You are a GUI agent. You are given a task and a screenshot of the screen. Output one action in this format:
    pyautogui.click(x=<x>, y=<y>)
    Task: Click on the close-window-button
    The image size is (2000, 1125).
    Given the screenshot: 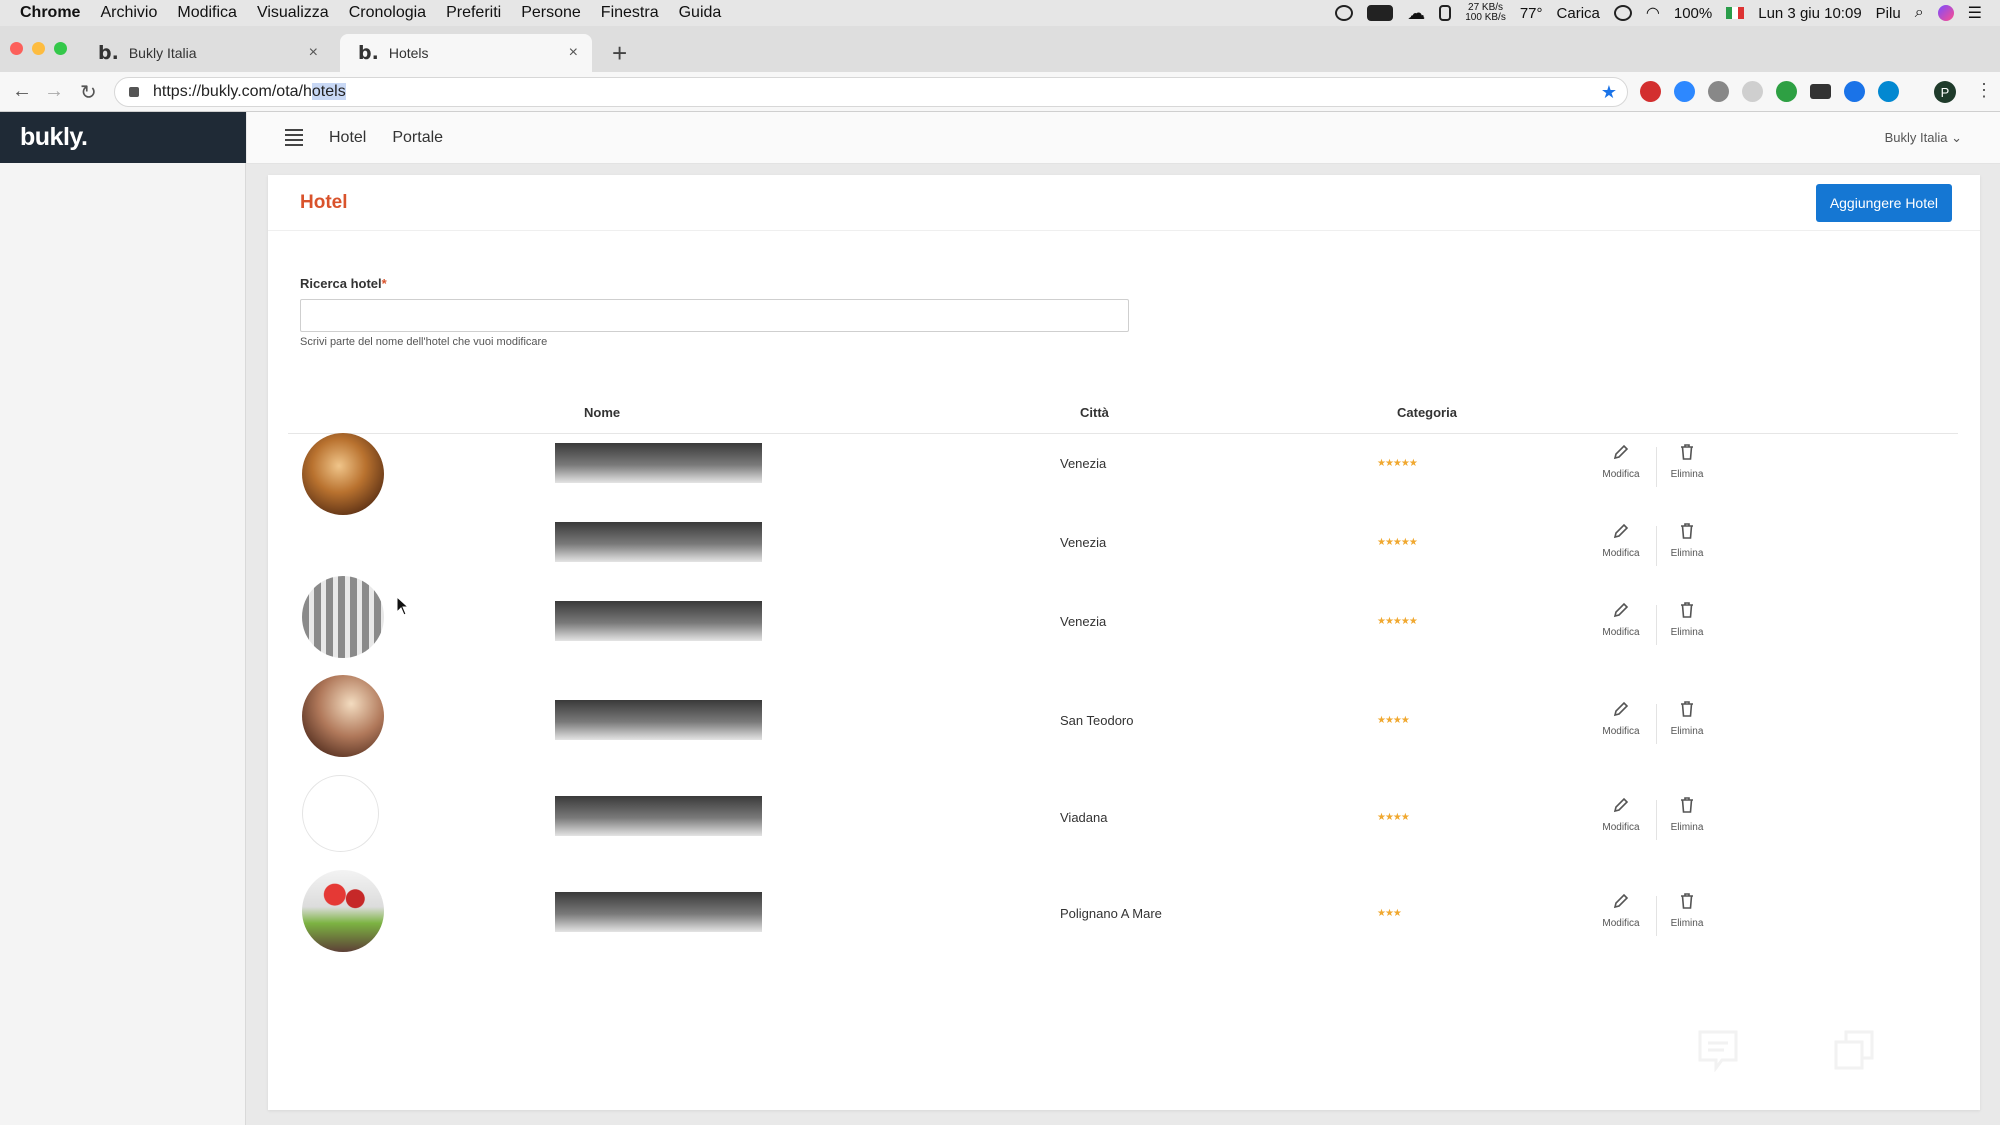 What is the action you would take?
    pyautogui.click(x=16, y=48)
    